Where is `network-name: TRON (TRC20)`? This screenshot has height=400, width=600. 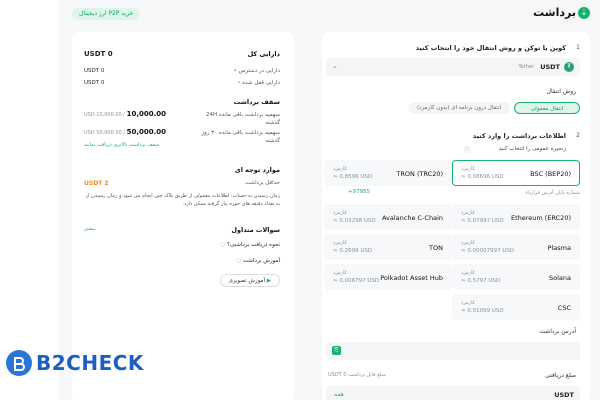 network-name: TRON (TRC20) is located at coordinates (419, 174).